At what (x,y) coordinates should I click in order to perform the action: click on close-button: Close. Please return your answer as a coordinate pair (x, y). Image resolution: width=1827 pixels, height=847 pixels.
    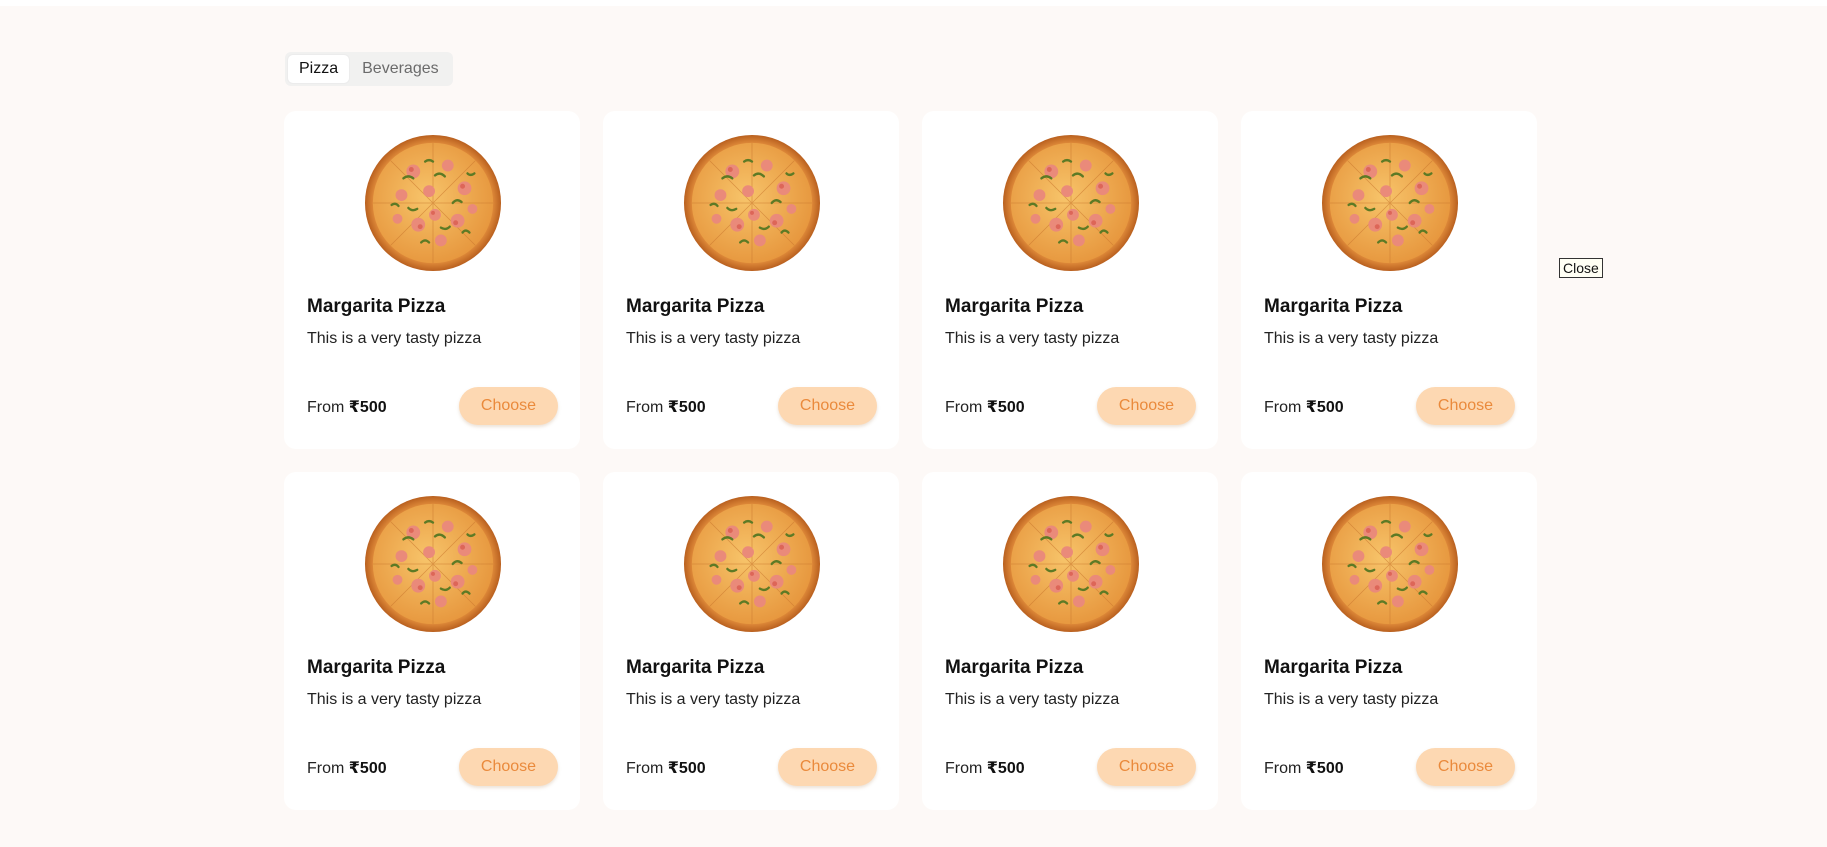
    Looking at the image, I should click on (1581, 268).